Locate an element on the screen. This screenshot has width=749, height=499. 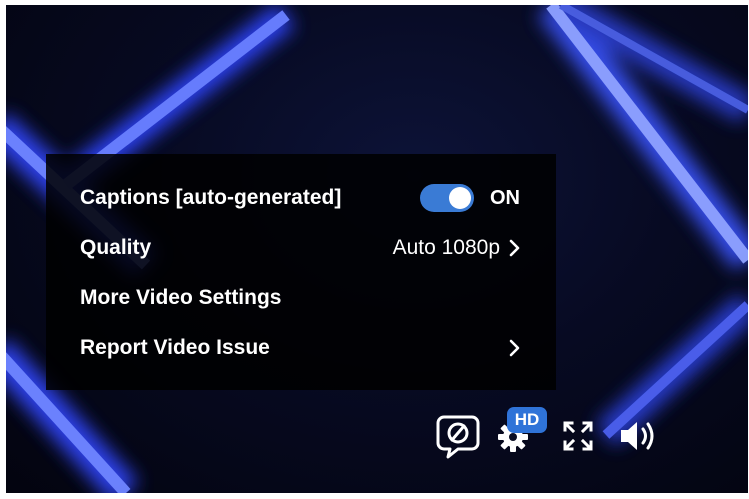
captions-toggle is located at coordinates (447, 198).